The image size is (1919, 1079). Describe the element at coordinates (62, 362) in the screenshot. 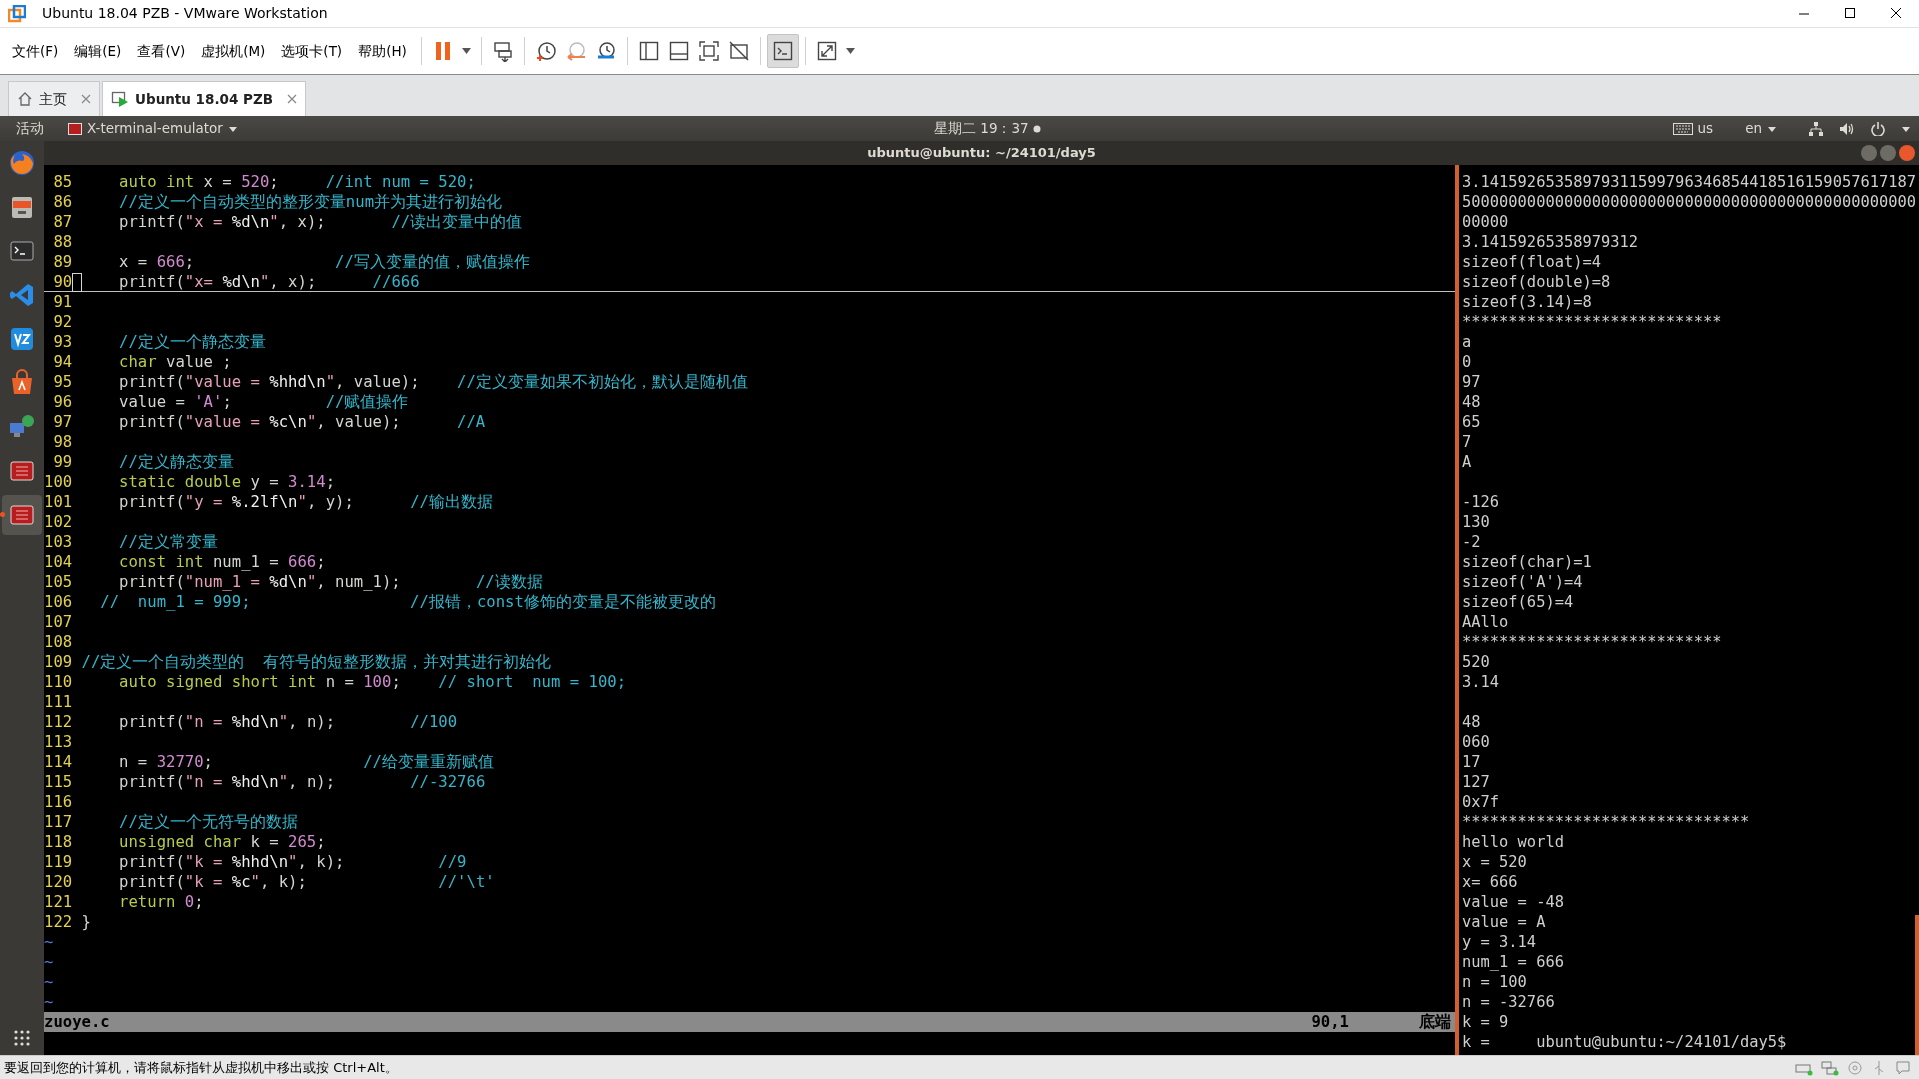

I see `line-number: 94` at that location.